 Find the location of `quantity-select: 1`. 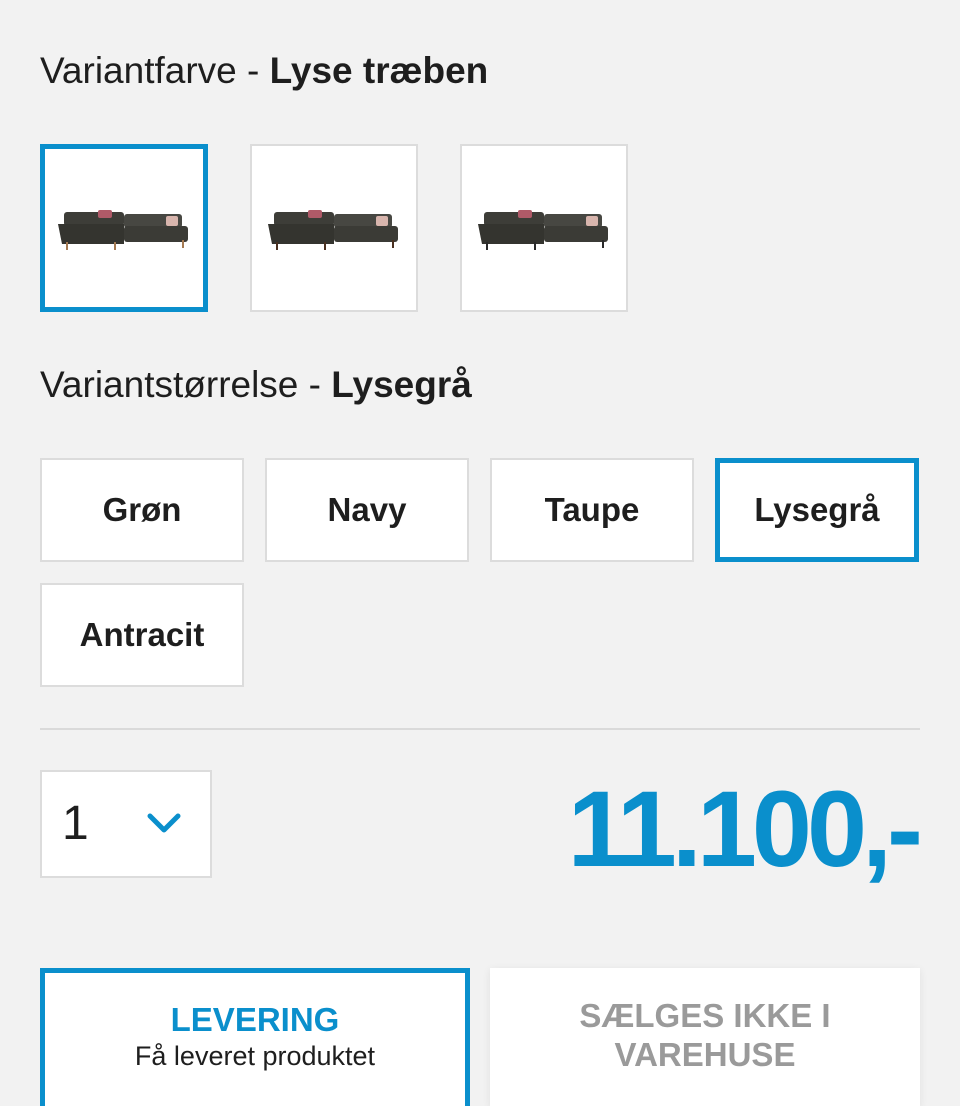

quantity-select: 1 is located at coordinates (126, 824).